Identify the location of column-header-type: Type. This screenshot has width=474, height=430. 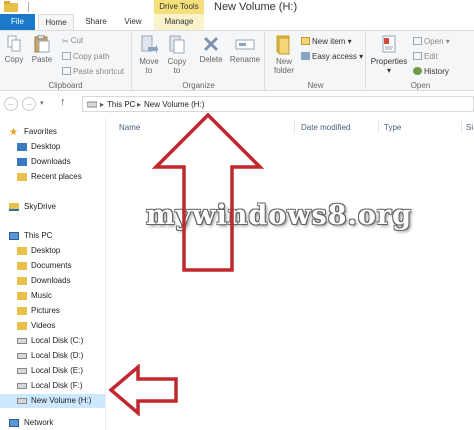
(392, 127).